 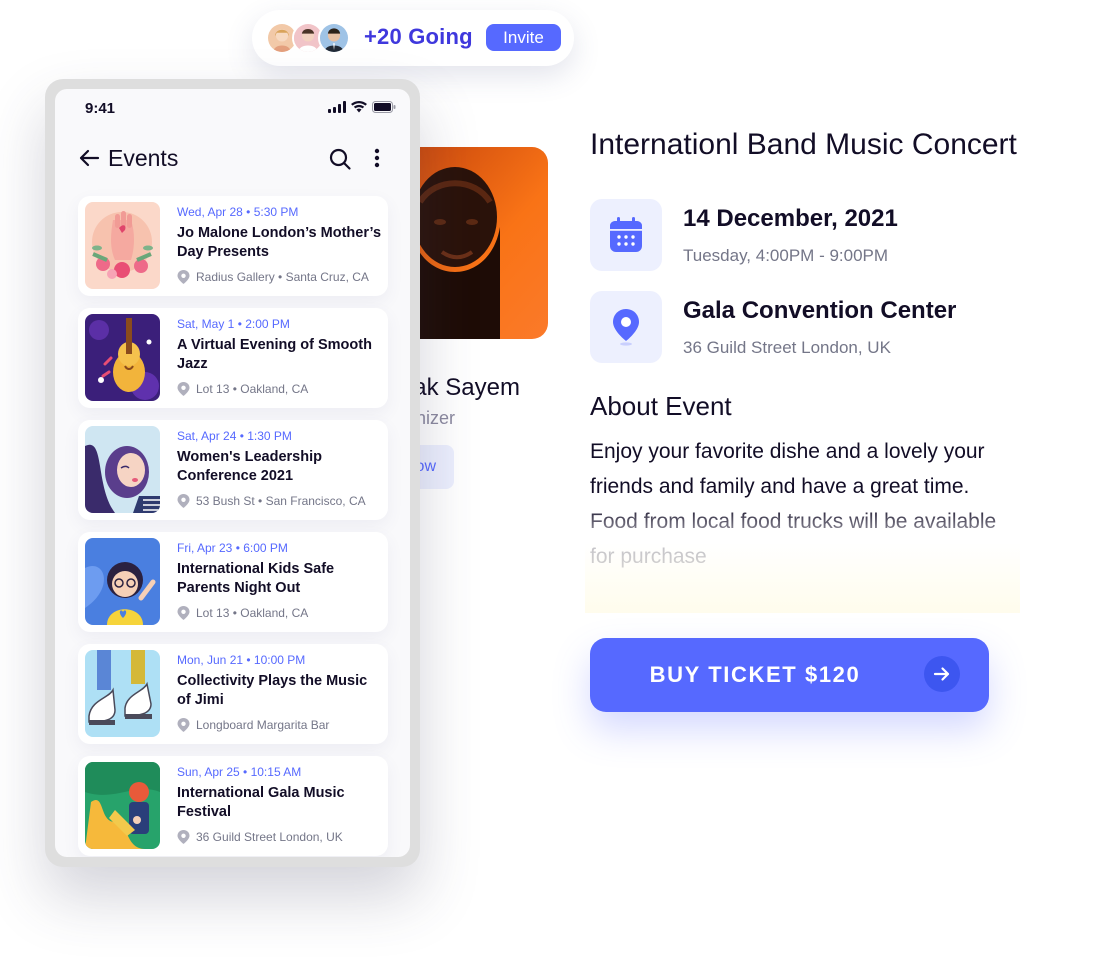 I want to click on event-title: A Virtual Evening of Smooth Jazz, so click(x=274, y=354).